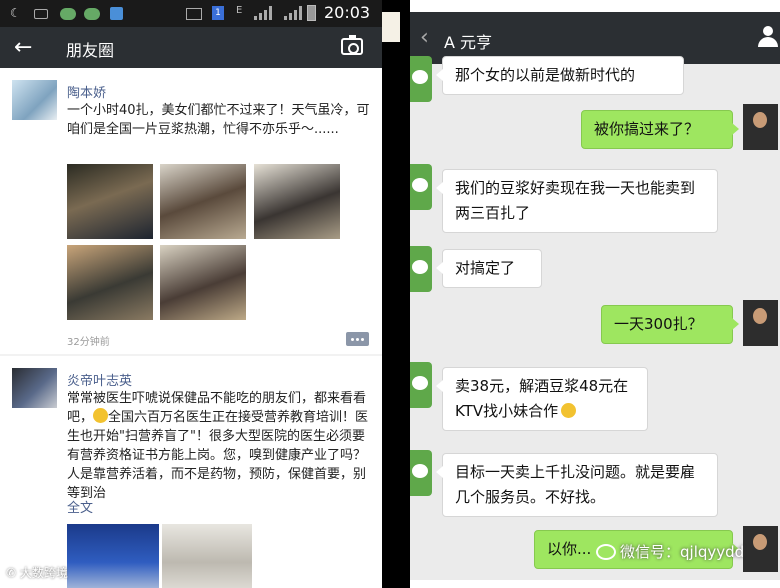 The height and width of the screenshot is (588, 780). What do you see at coordinates (41, 14) in the screenshot?
I see `gallery-icon` at bounding box center [41, 14].